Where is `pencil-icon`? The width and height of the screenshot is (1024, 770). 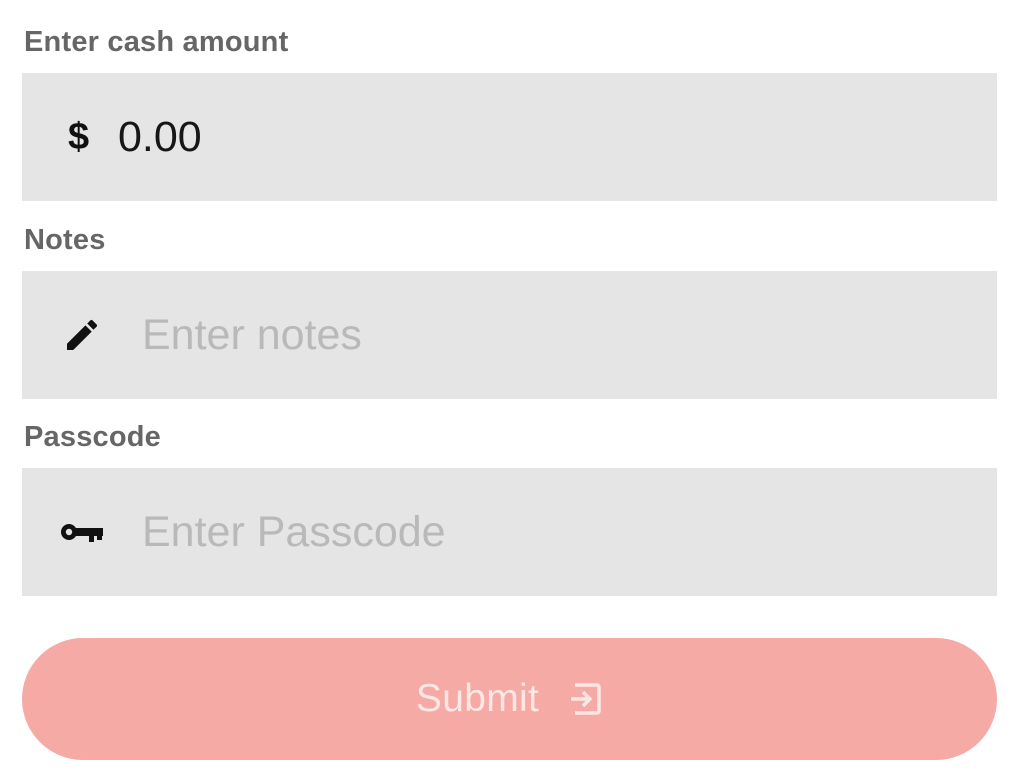
pencil-icon is located at coordinates (82, 335).